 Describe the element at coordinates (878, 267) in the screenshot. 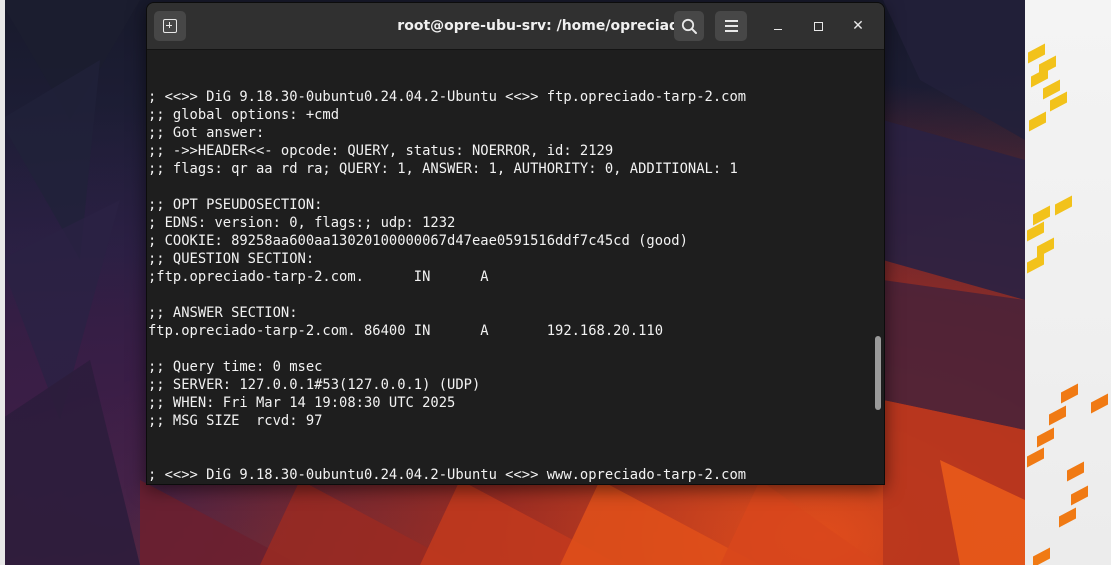

I see `terminal-scrollbar` at that location.